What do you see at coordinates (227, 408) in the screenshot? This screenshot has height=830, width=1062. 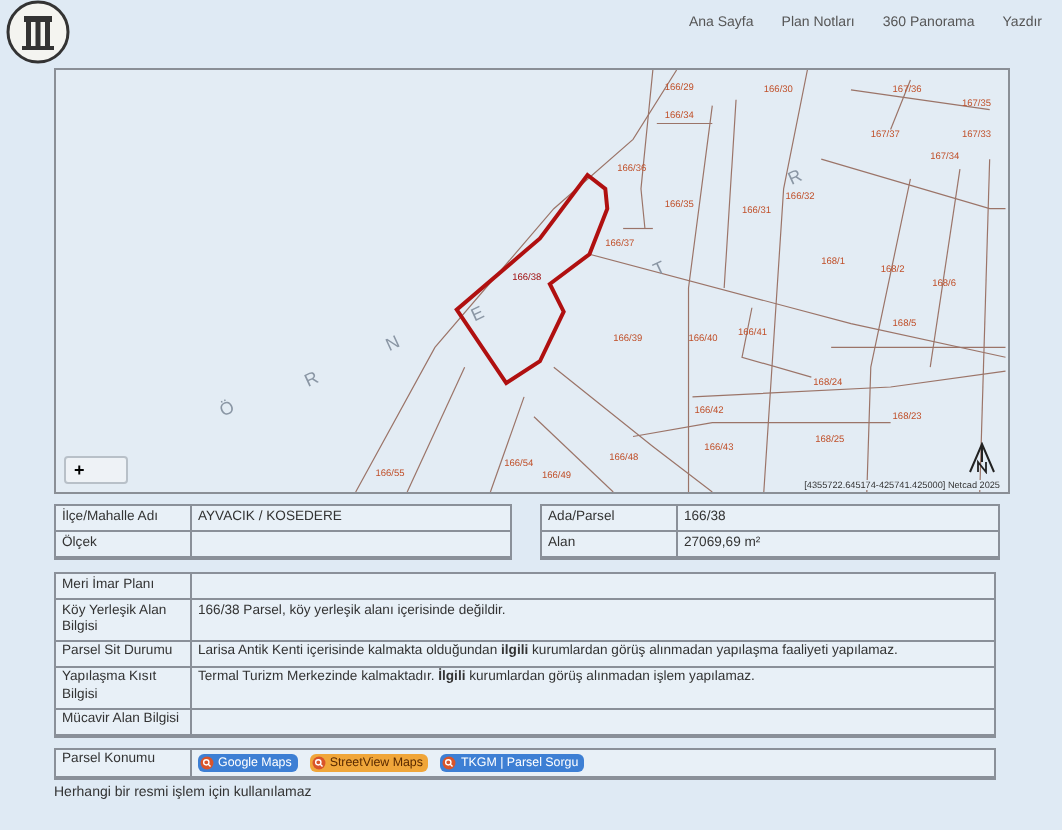 I see `place-name-letter: Ö` at bounding box center [227, 408].